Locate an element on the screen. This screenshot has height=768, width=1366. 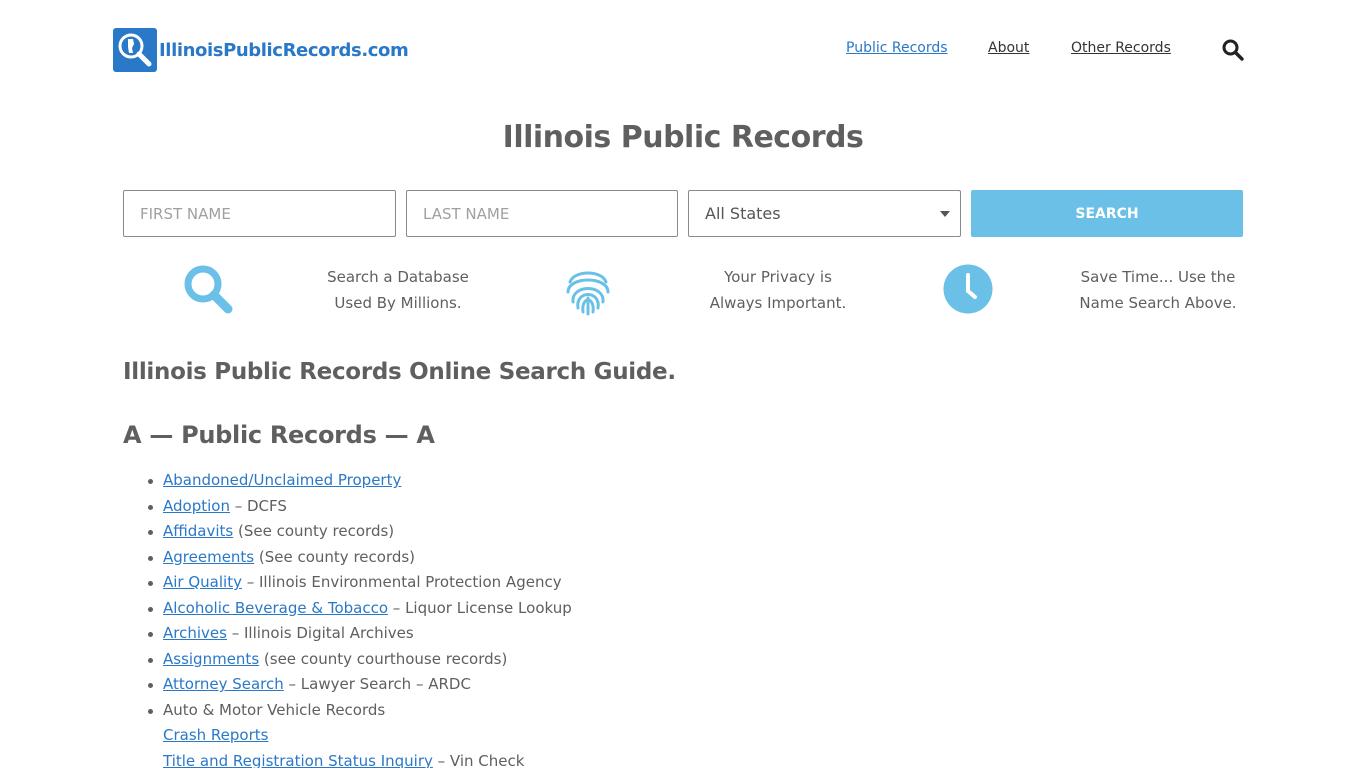
nav-link-about: About is located at coordinates (1008, 48).